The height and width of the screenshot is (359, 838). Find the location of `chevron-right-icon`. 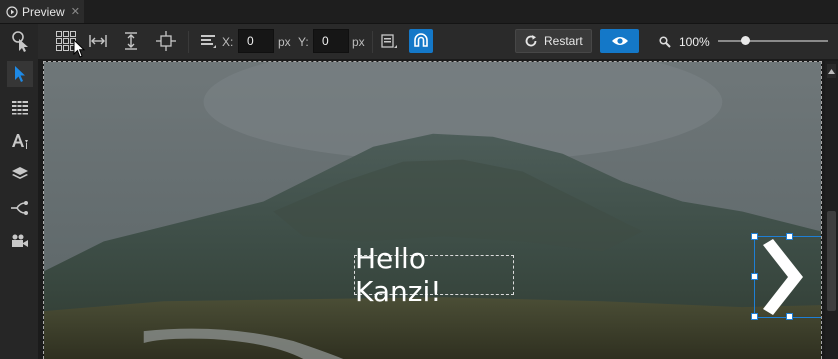

chevron-right-icon is located at coordinates (783, 277).